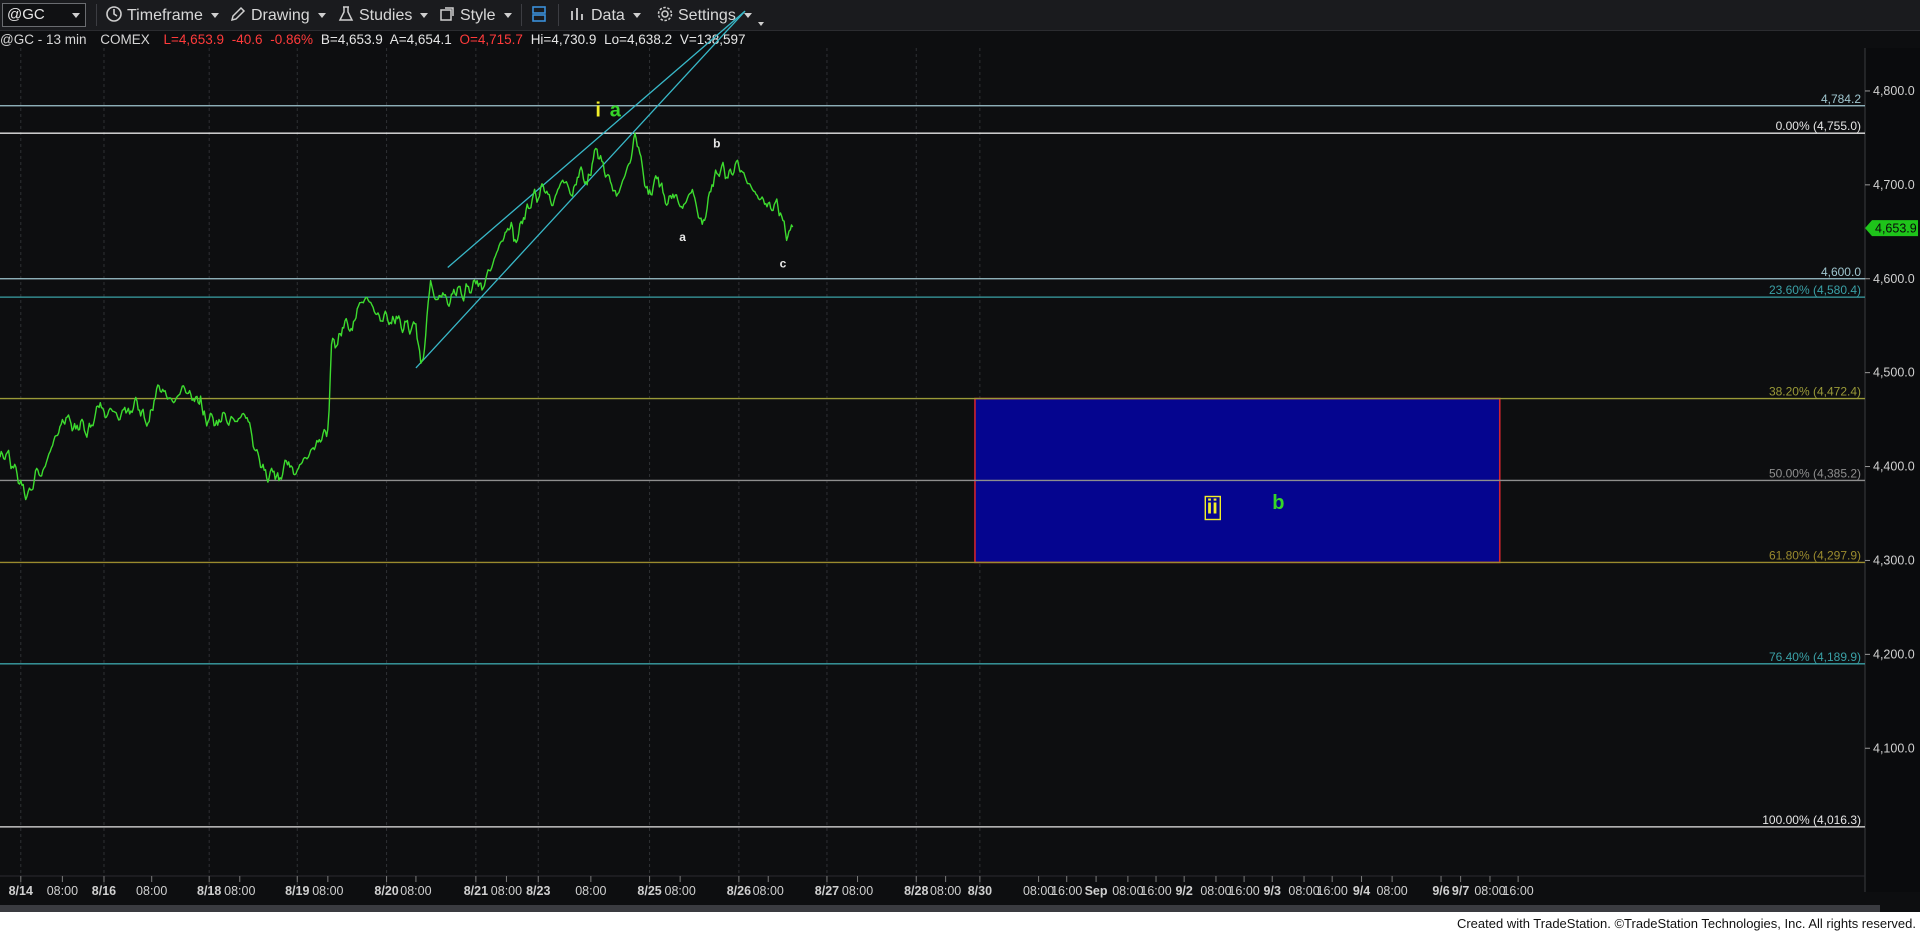 This screenshot has width=1920, height=934. I want to click on level-label: 76.40% (4,189.9), so click(1815, 657).